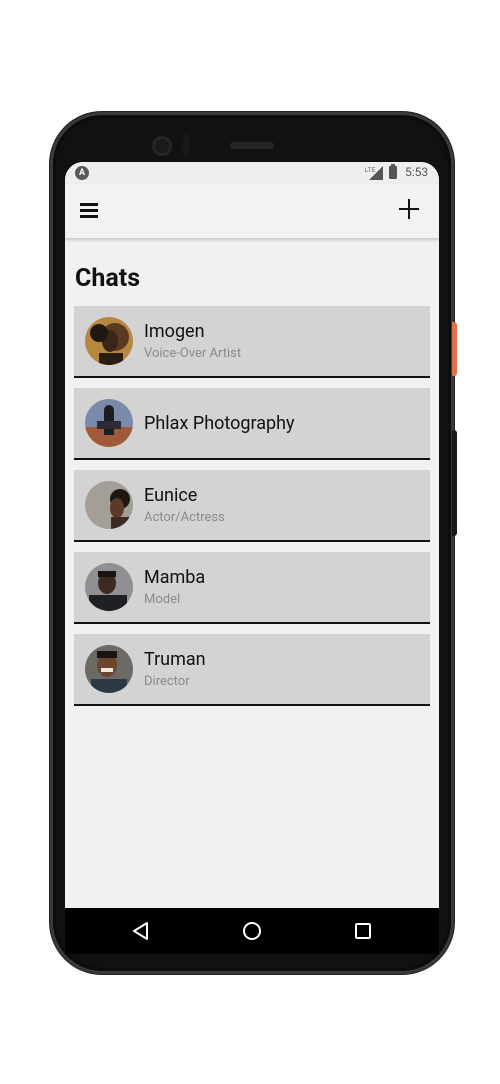 Image resolution: width=500 pixels, height=1084 pixels. What do you see at coordinates (454, 349) in the screenshot?
I see `power-button` at bounding box center [454, 349].